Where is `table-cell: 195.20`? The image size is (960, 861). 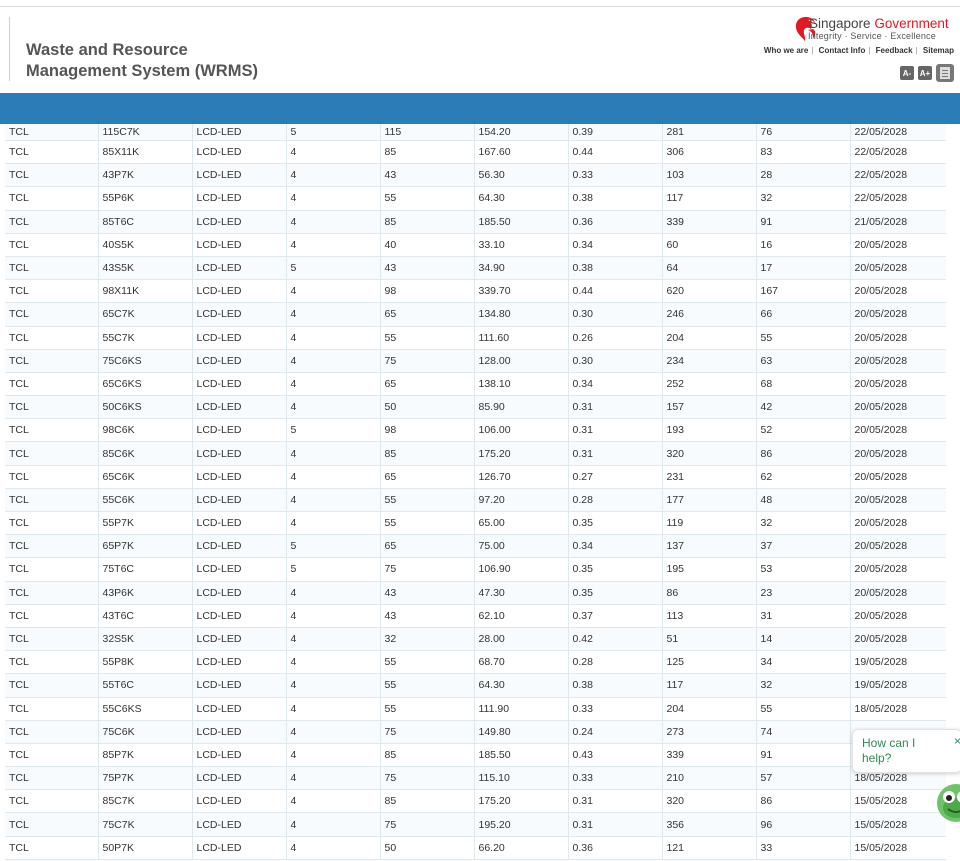 table-cell: 195.20 is located at coordinates (521, 824).